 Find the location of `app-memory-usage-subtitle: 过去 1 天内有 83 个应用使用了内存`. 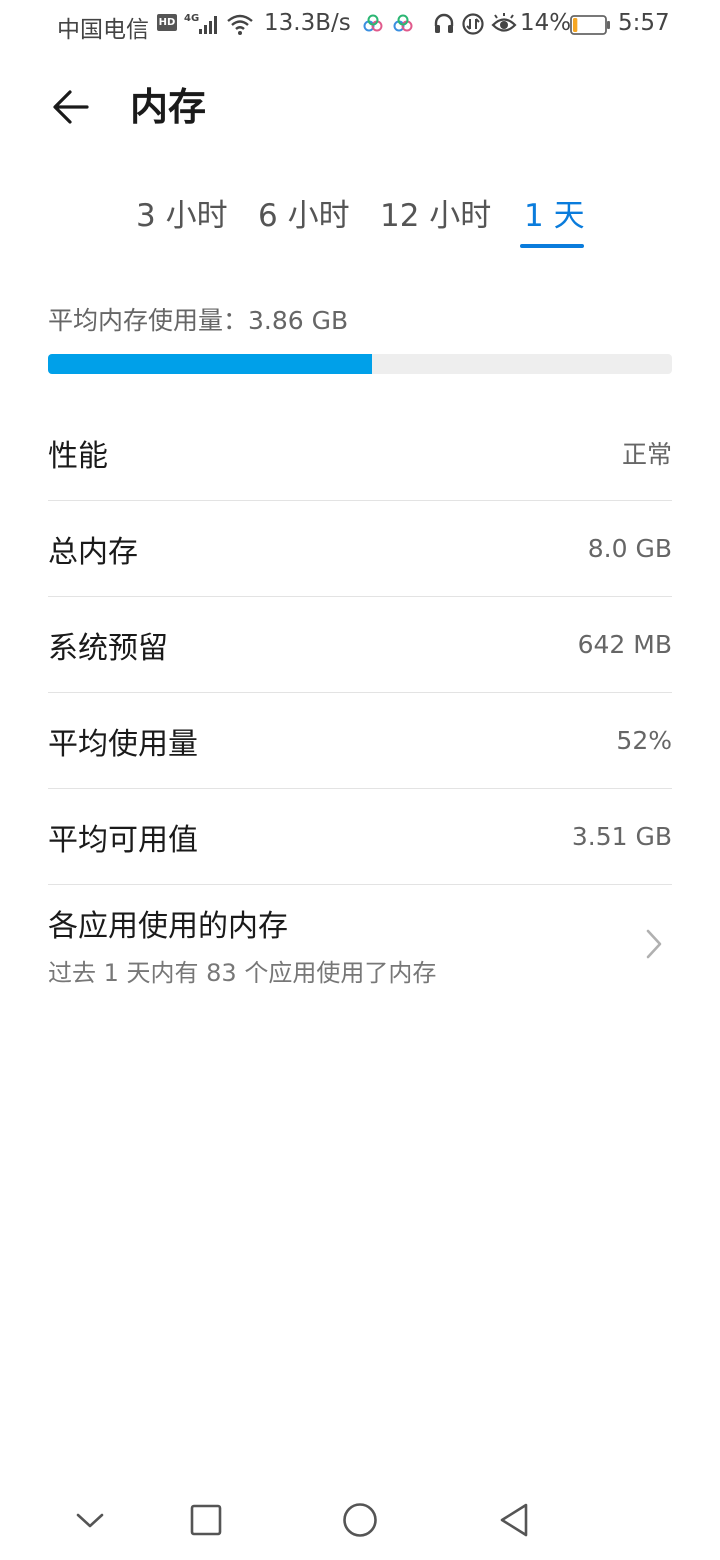

app-memory-usage-subtitle: 过去 1 天内有 83 个应用使用了内存 is located at coordinates (242, 972).